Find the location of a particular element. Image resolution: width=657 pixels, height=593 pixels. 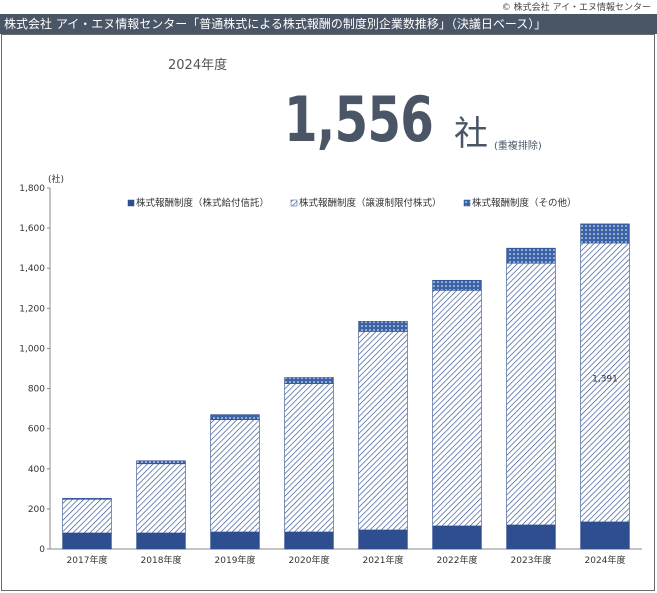

y-tick-label: 1,400 is located at coordinates (32, 269).